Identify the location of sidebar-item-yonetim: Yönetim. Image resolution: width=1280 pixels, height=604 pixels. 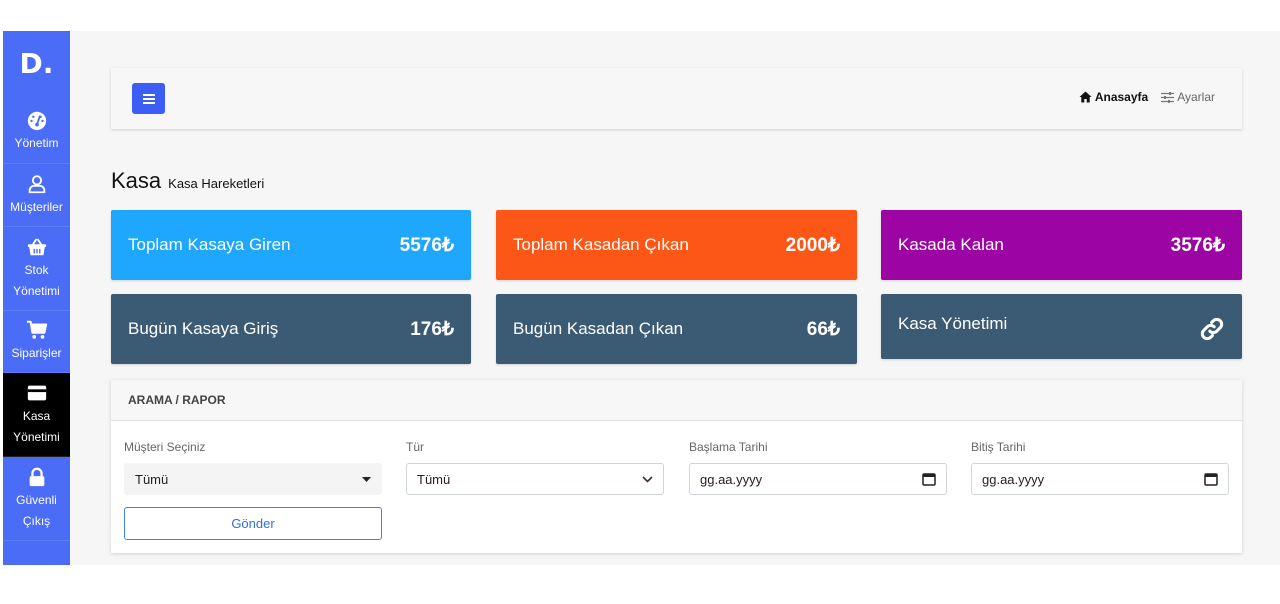
(36, 131).